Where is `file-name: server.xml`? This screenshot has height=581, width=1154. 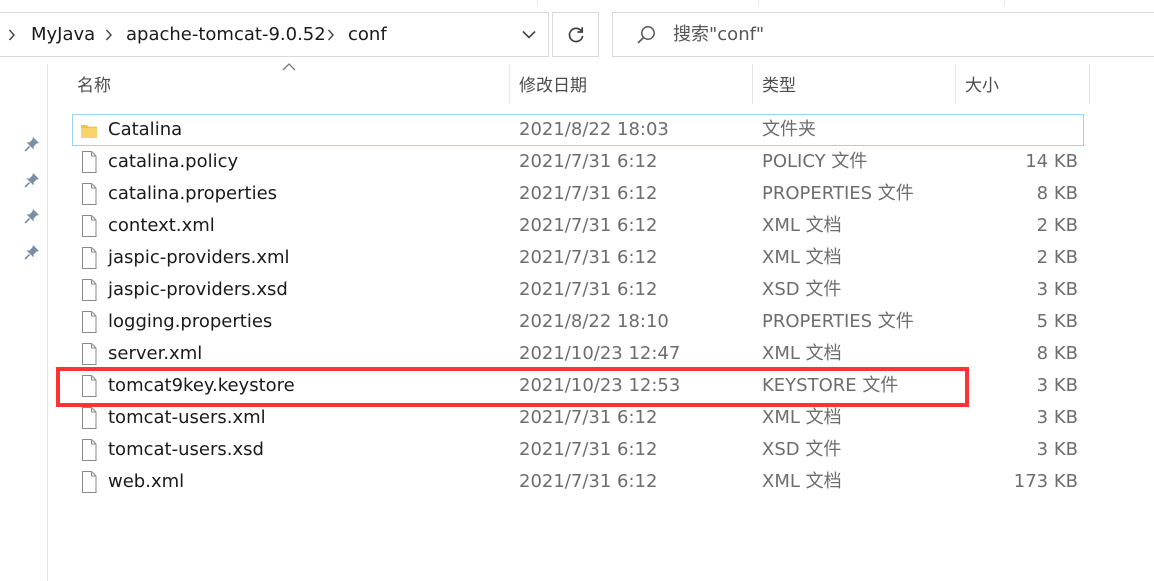 file-name: server.xml is located at coordinates (155, 353).